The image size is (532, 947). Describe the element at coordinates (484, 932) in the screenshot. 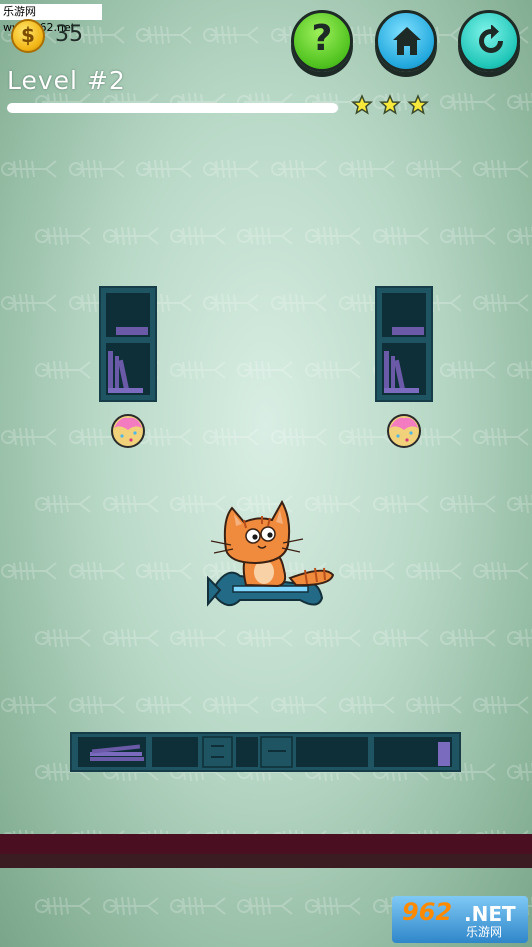

I see `watermark-logo-cn: 乐游网` at that location.